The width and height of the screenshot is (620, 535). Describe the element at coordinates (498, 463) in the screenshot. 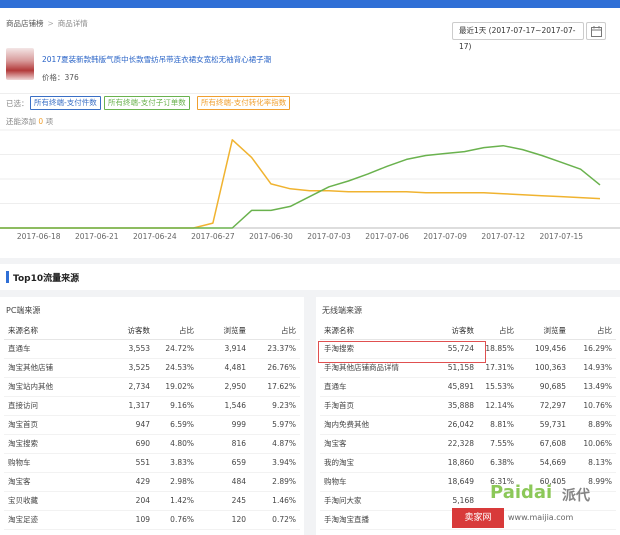

I see `cell-visitor-share: 6.38%` at that location.